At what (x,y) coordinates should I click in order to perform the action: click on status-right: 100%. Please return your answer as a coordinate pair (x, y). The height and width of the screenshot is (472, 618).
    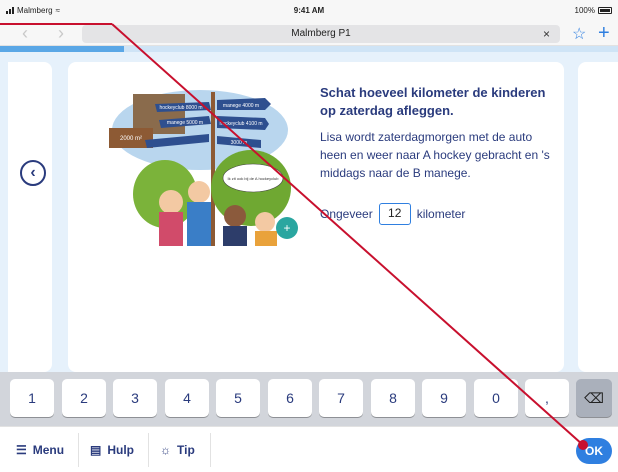
    Looking at the image, I should click on (593, 10).